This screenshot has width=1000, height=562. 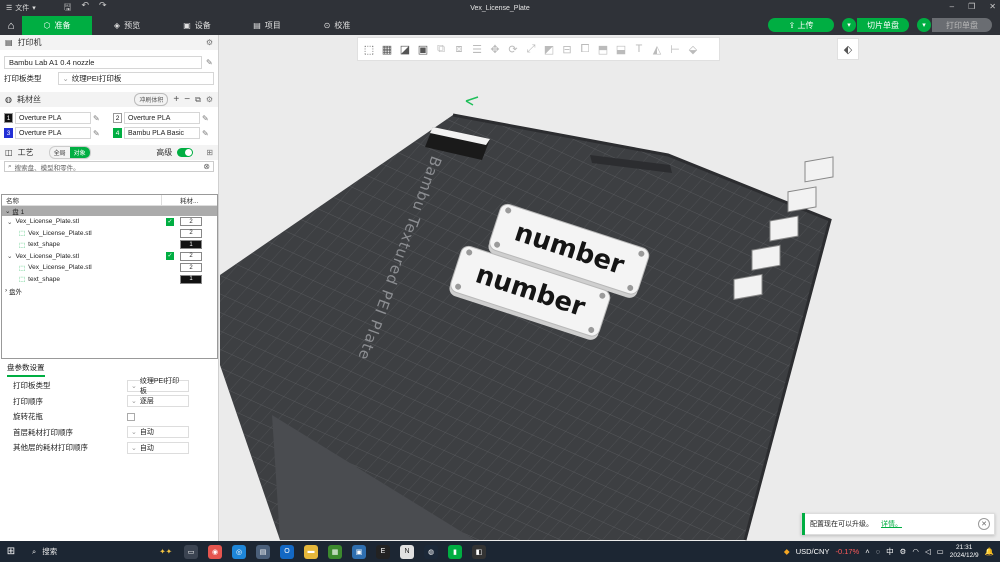 What do you see at coordinates (848, 49) in the screenshot?
I see `view-options-icon: ⬖` at bounding box center [848, 49].